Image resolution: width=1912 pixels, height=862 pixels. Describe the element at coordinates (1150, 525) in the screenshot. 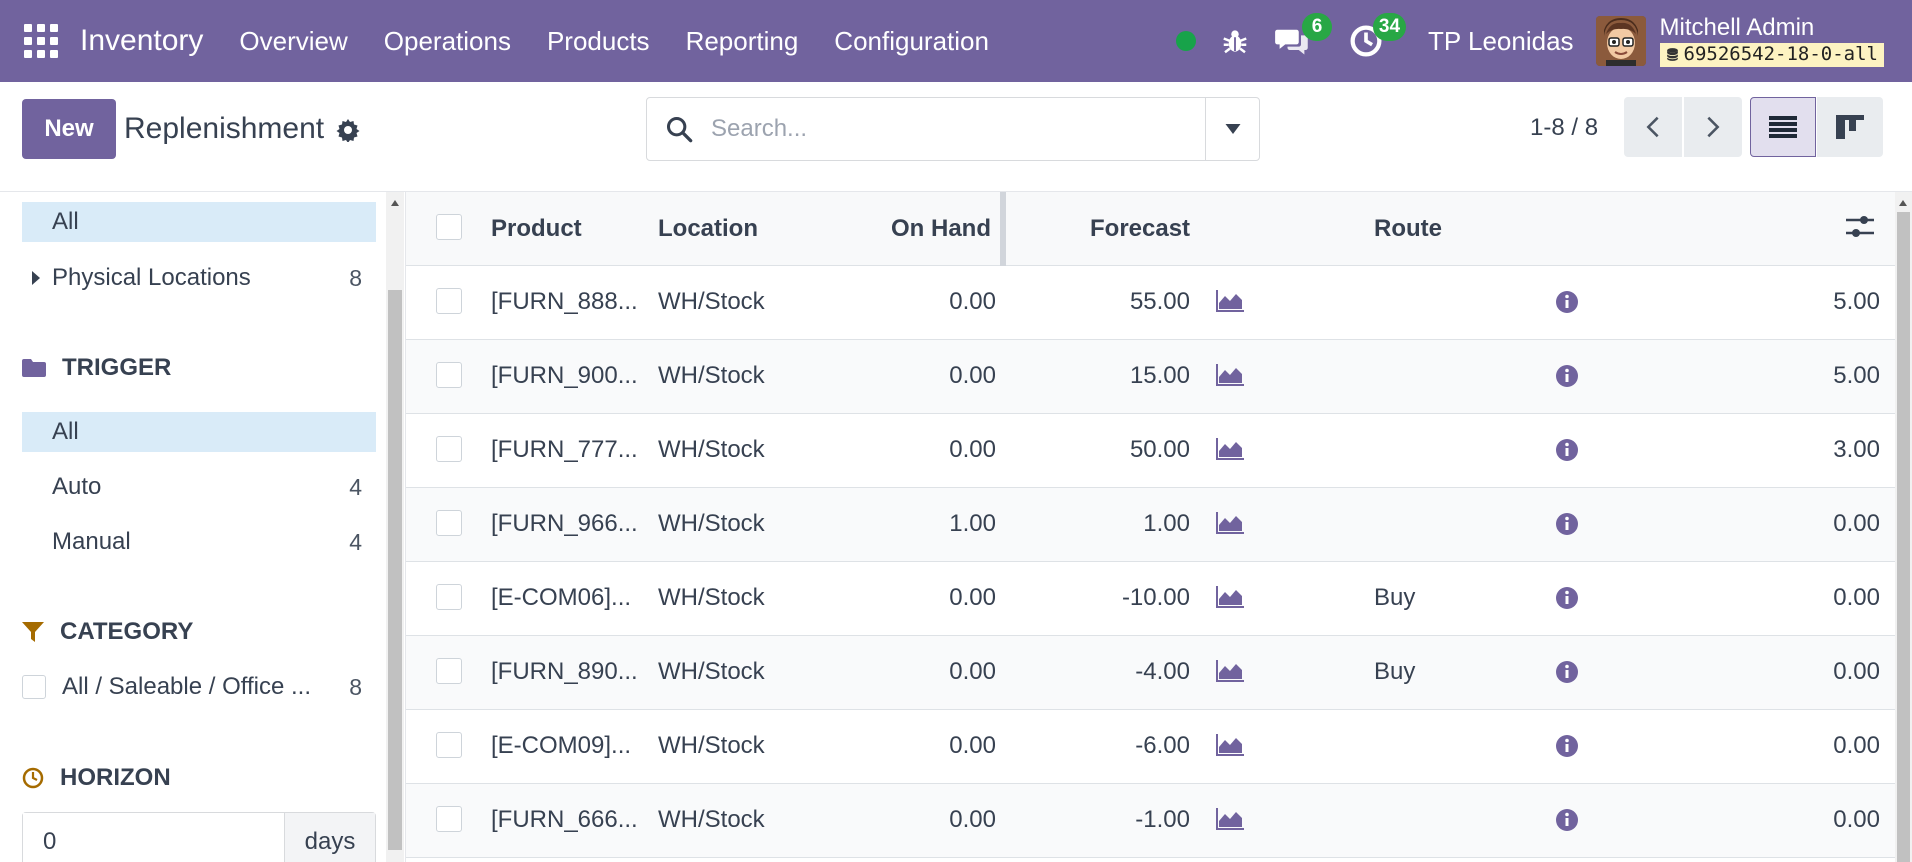

I see `table-row: [FURN_966... WH/Stock 1.00 1.00 0.00` at that location.